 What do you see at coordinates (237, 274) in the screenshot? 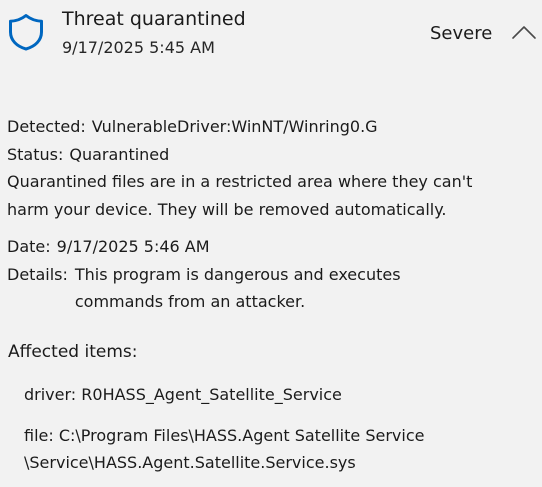
I see `details-value-line-1: This program is dangerous and executes` at bounding box center [237, 274].